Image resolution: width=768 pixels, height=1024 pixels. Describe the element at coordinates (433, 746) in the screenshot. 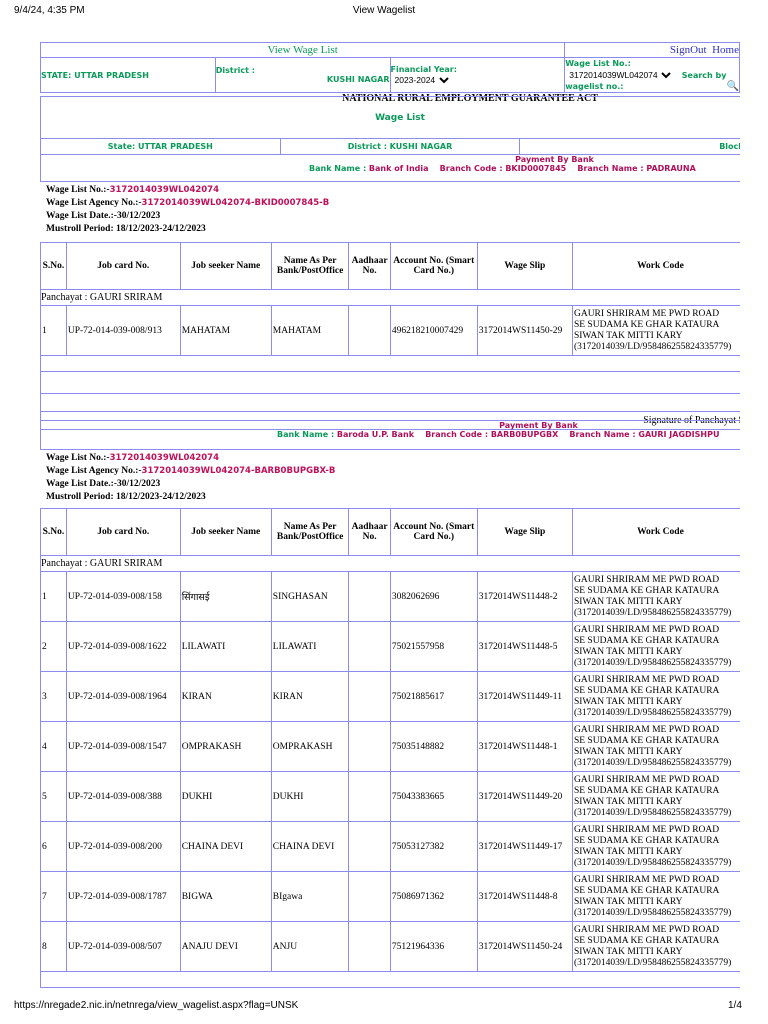

I see `cell: 75035148882` at that location.